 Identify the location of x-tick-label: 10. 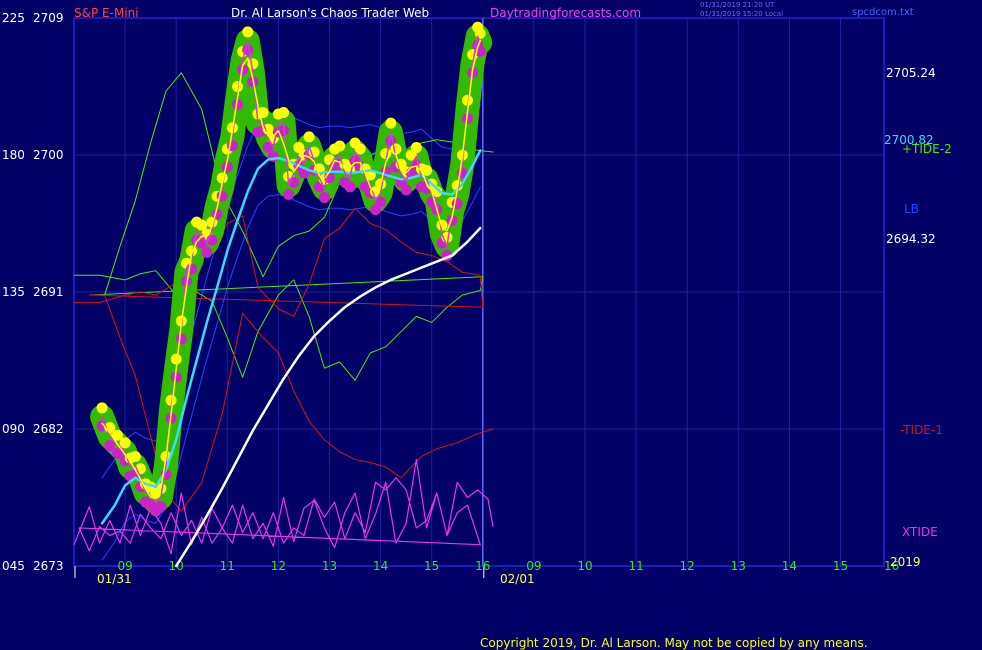
(584, 566).